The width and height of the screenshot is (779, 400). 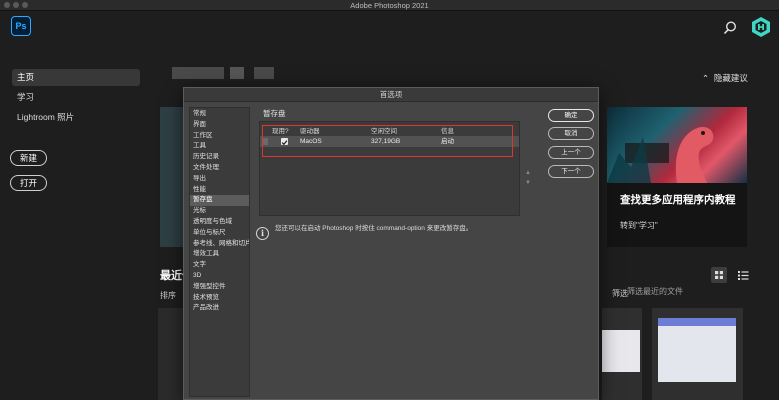 What do you see at coordinates (620, 293) in the screenshot?
I see `filter-label: 筛选` at bounding box center [620, 293].